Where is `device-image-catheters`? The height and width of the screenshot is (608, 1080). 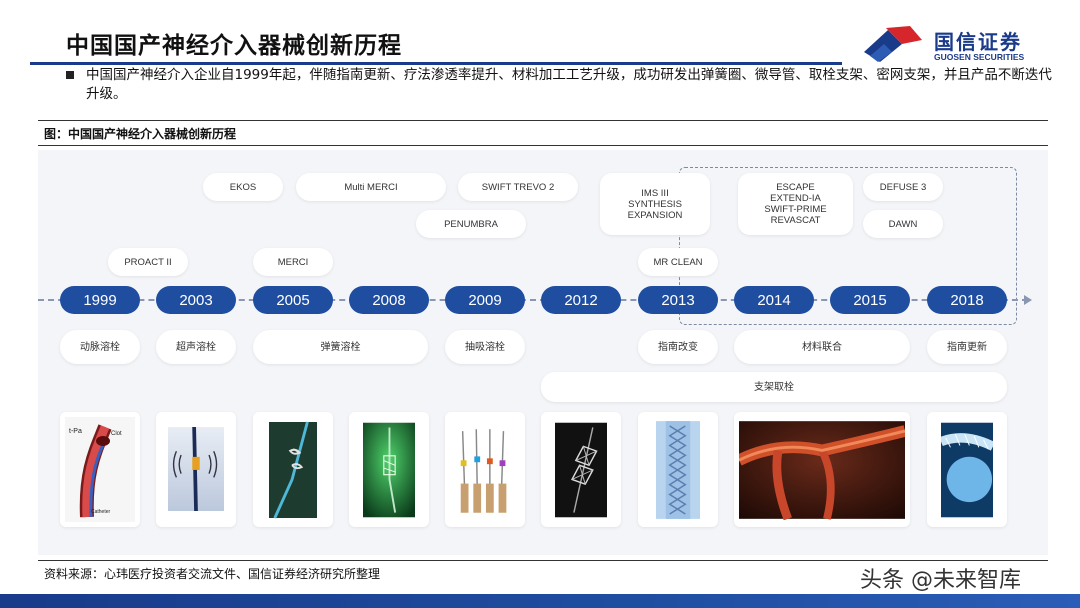
device-image-catheters is located at coordinates (485, 469).